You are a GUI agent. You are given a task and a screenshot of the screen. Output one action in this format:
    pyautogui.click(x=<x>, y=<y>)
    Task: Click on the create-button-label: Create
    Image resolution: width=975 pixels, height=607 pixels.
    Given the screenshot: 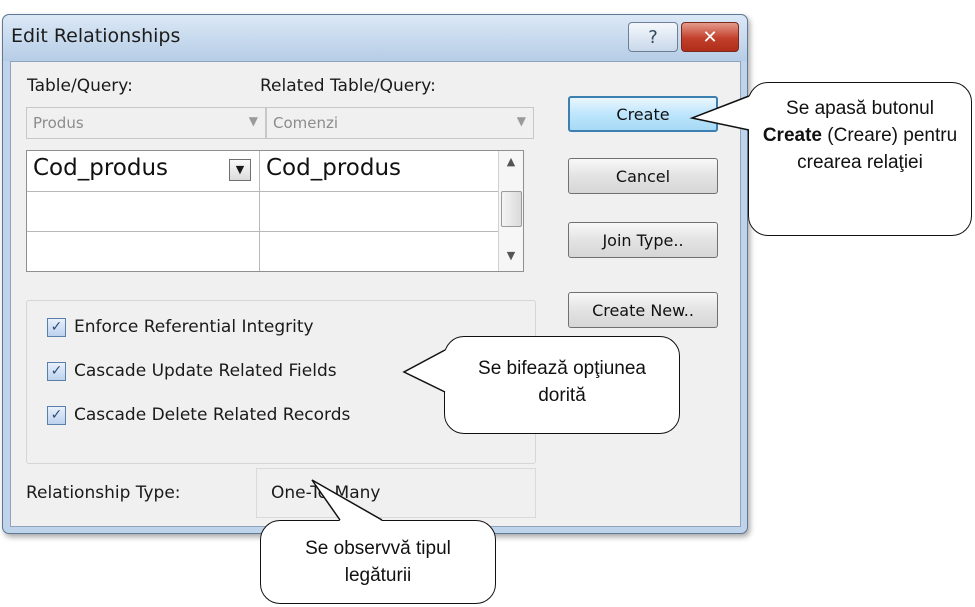 What is the action you would take?
    pyautogui.click(x=643, y=114)
    